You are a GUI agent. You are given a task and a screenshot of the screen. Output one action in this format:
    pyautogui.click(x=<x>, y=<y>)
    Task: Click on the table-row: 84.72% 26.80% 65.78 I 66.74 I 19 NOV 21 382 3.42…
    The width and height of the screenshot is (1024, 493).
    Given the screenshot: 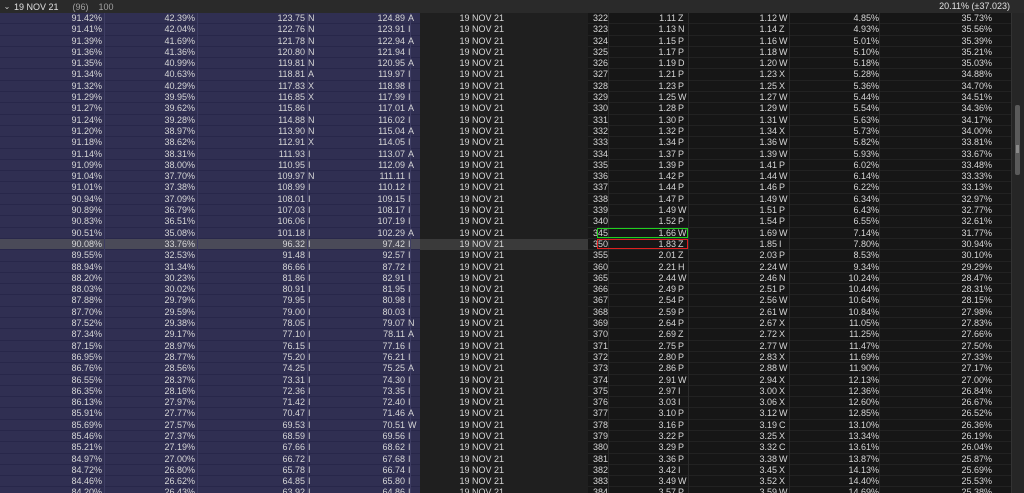 What is the action you would take?
    pyautogui.click(x=506, y=470)
    